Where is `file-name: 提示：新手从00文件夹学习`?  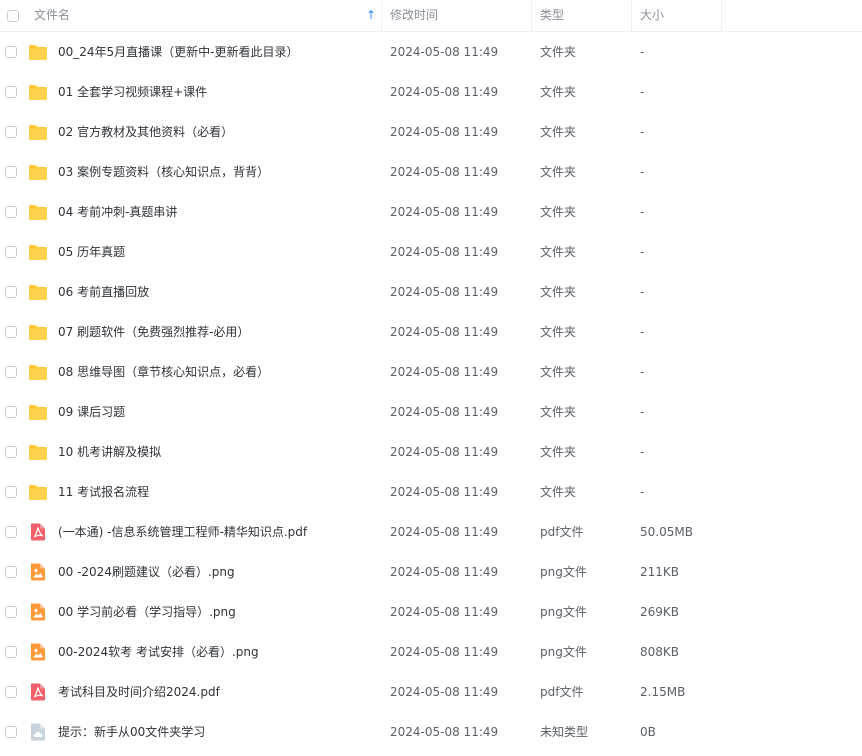 file-name: 提示：新手从00文件夹学习 is located at coordinates (131, 732).